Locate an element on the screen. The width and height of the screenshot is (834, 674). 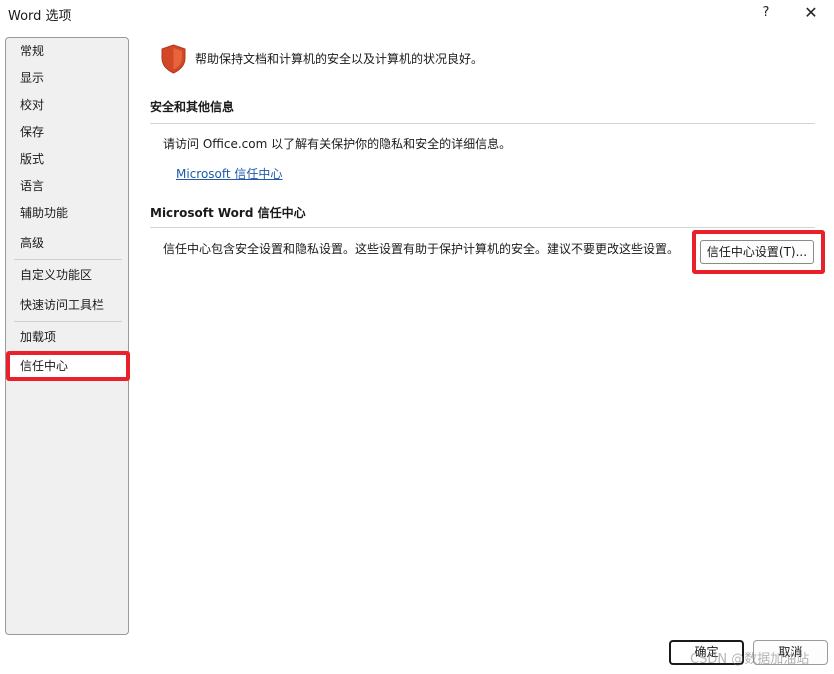
microsoft-trust-center-link: Microsoft 信任中心 is located at coordinates (229, 173).